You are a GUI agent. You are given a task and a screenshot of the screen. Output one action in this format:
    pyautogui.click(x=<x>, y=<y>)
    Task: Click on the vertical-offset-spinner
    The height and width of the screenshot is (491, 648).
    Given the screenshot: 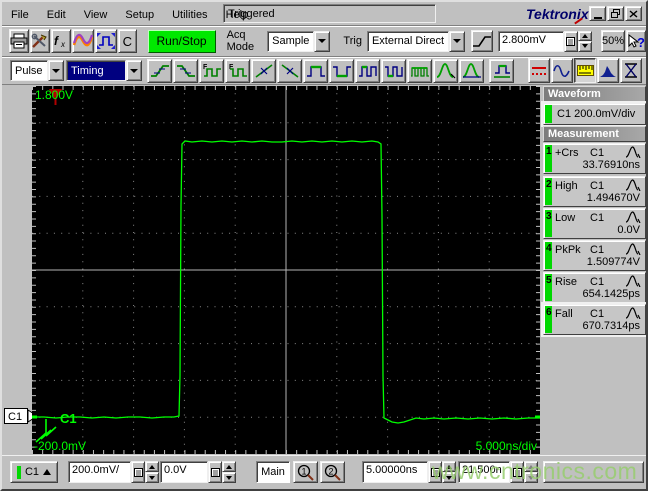 What is the action you would take?
    pyautogui.click(x=229, y=472)
    